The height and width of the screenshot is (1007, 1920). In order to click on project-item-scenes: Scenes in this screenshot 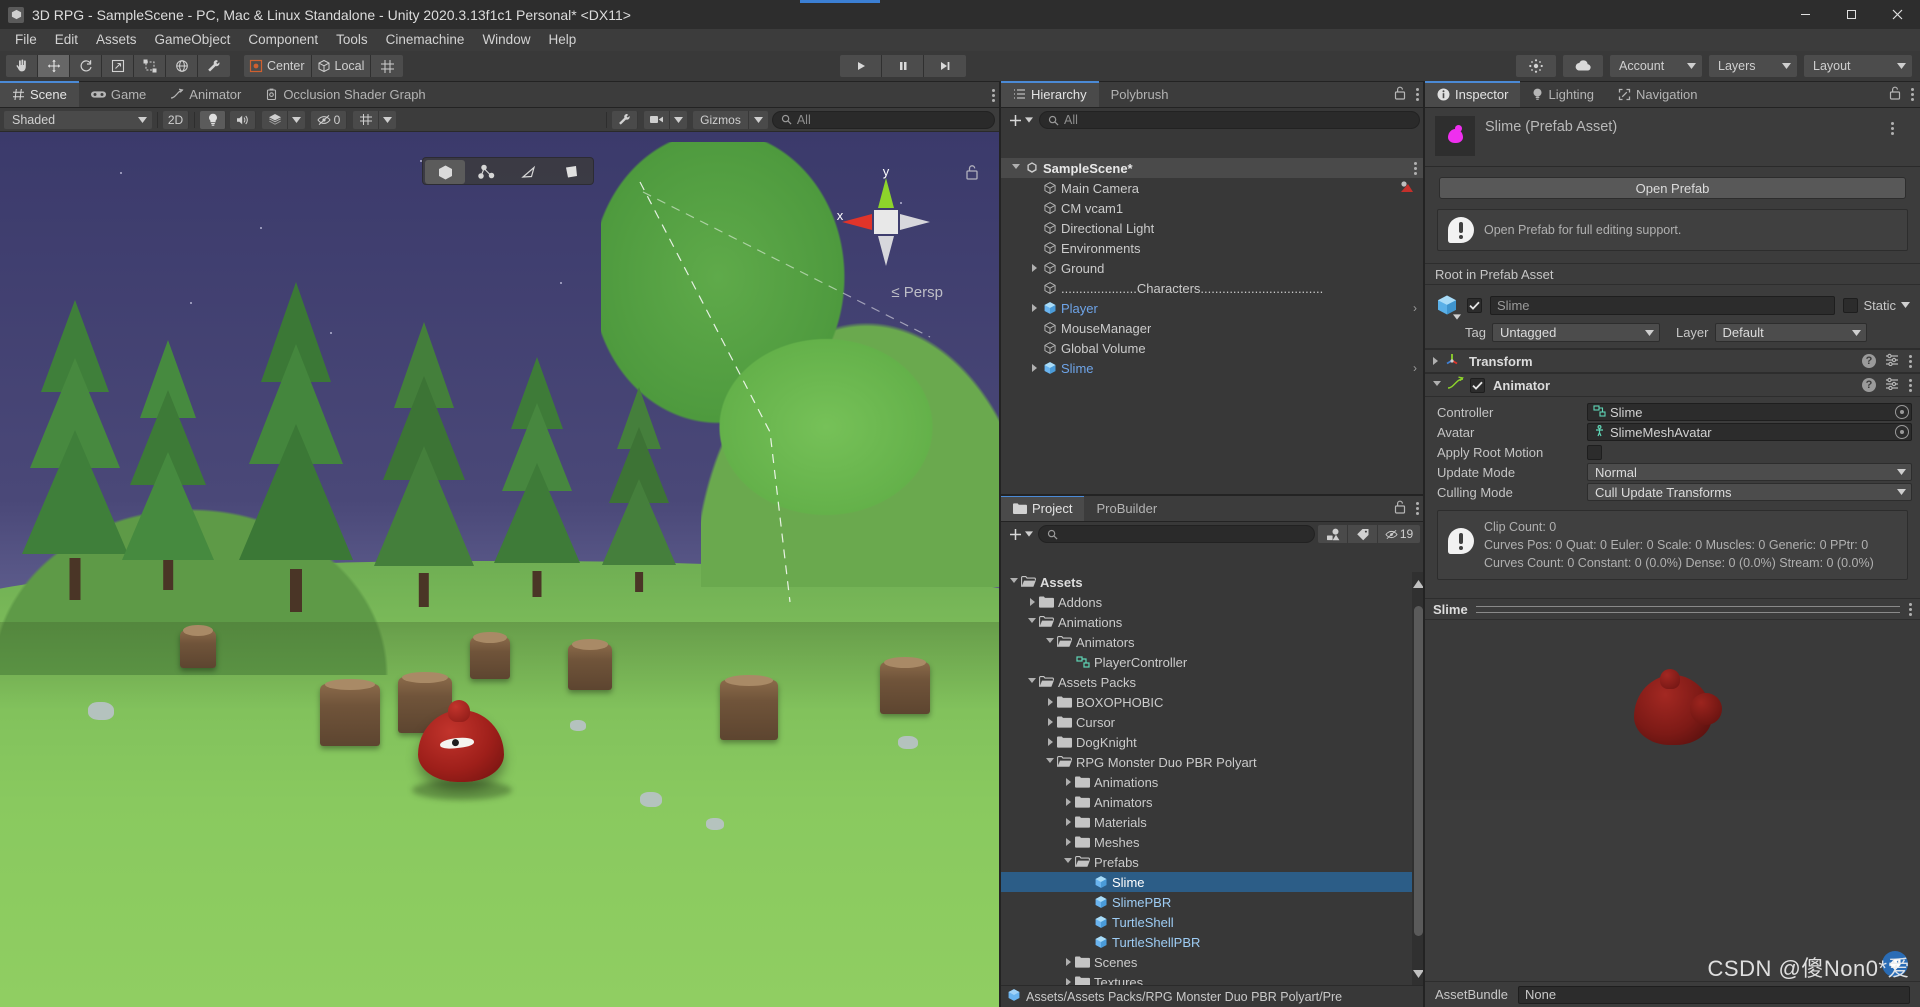, I will do `click(1213, 962)`.